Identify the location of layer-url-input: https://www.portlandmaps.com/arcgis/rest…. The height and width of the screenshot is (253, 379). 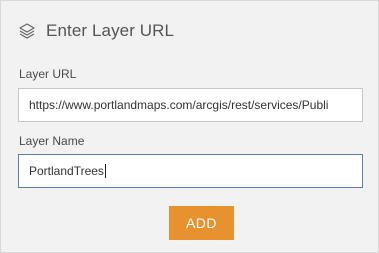
(190, 105).